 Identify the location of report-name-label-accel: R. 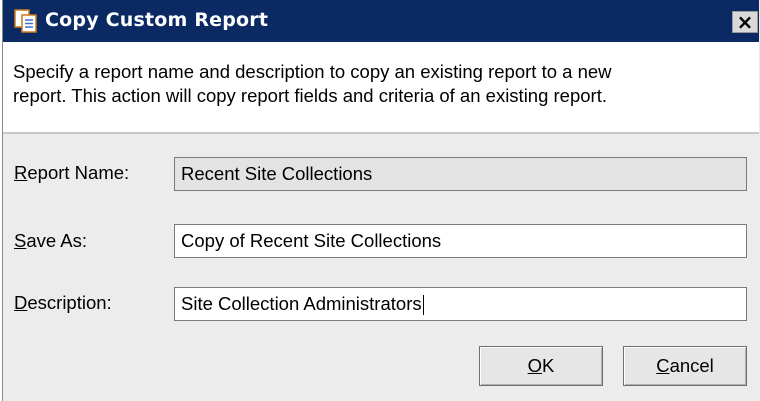
(21, 172).